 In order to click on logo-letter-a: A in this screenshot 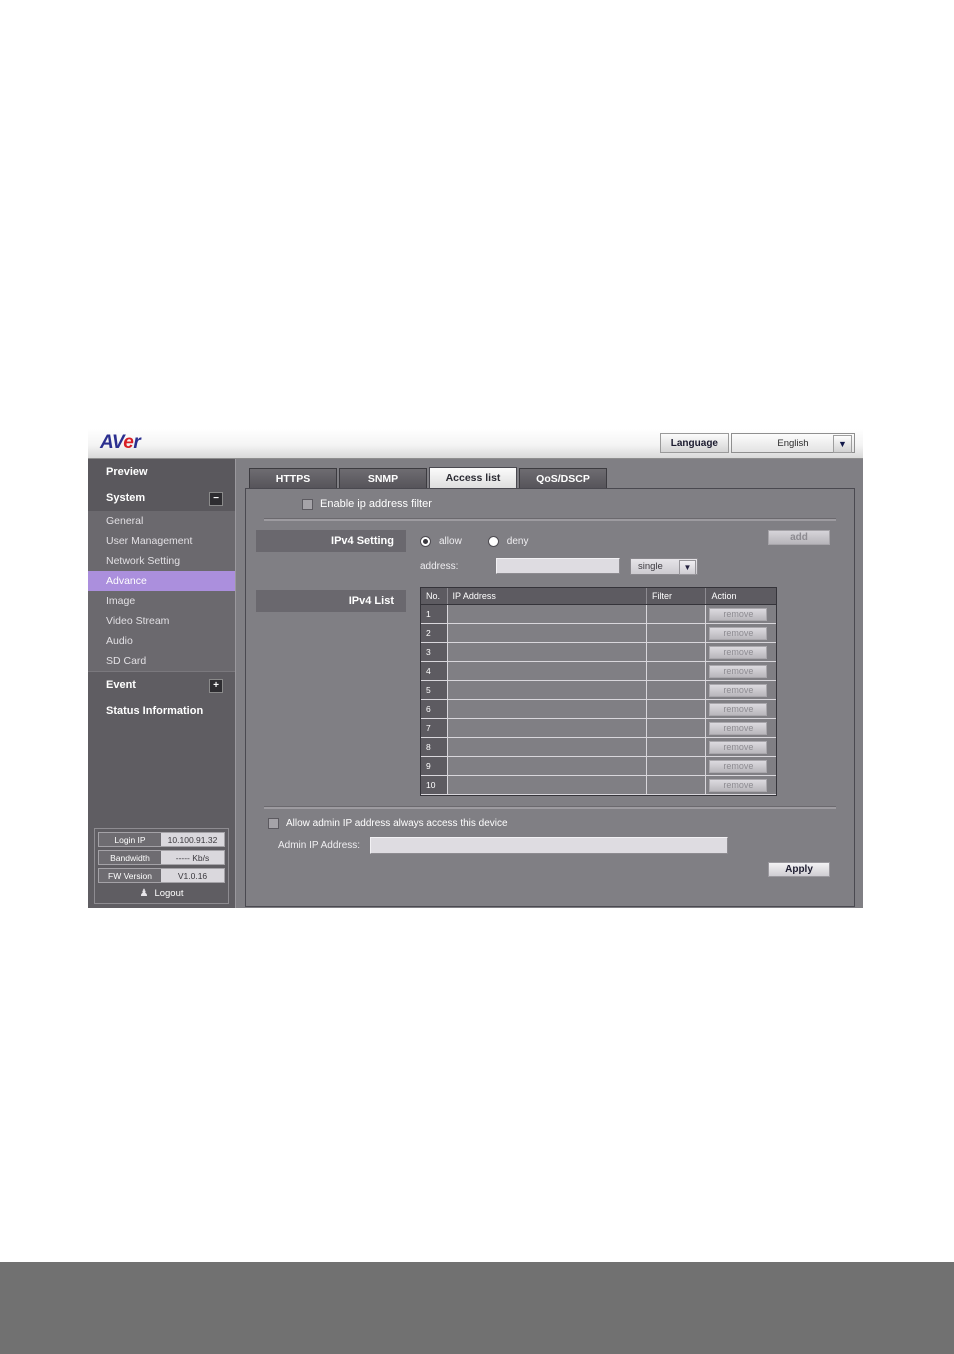, I will do `click(106, 442)`.